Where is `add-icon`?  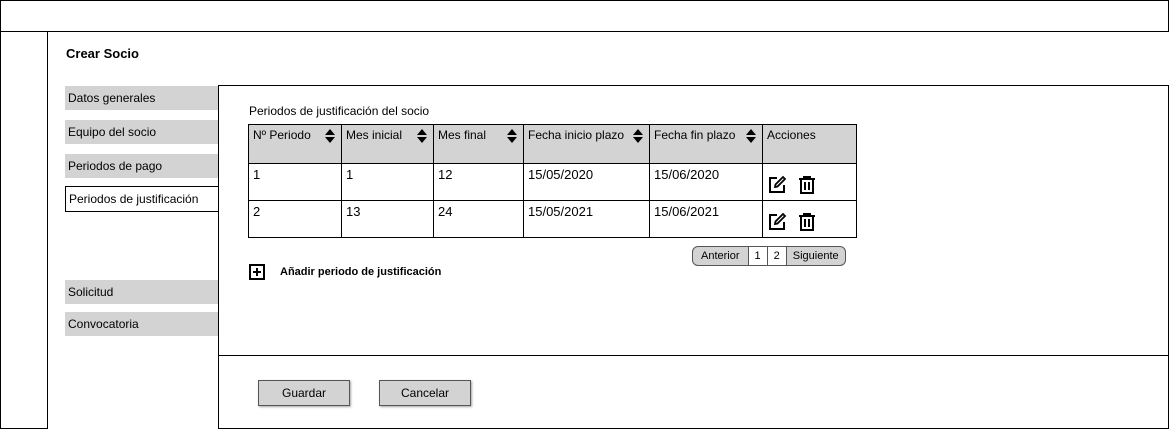
add-icon is located at coordinates (257, 272).